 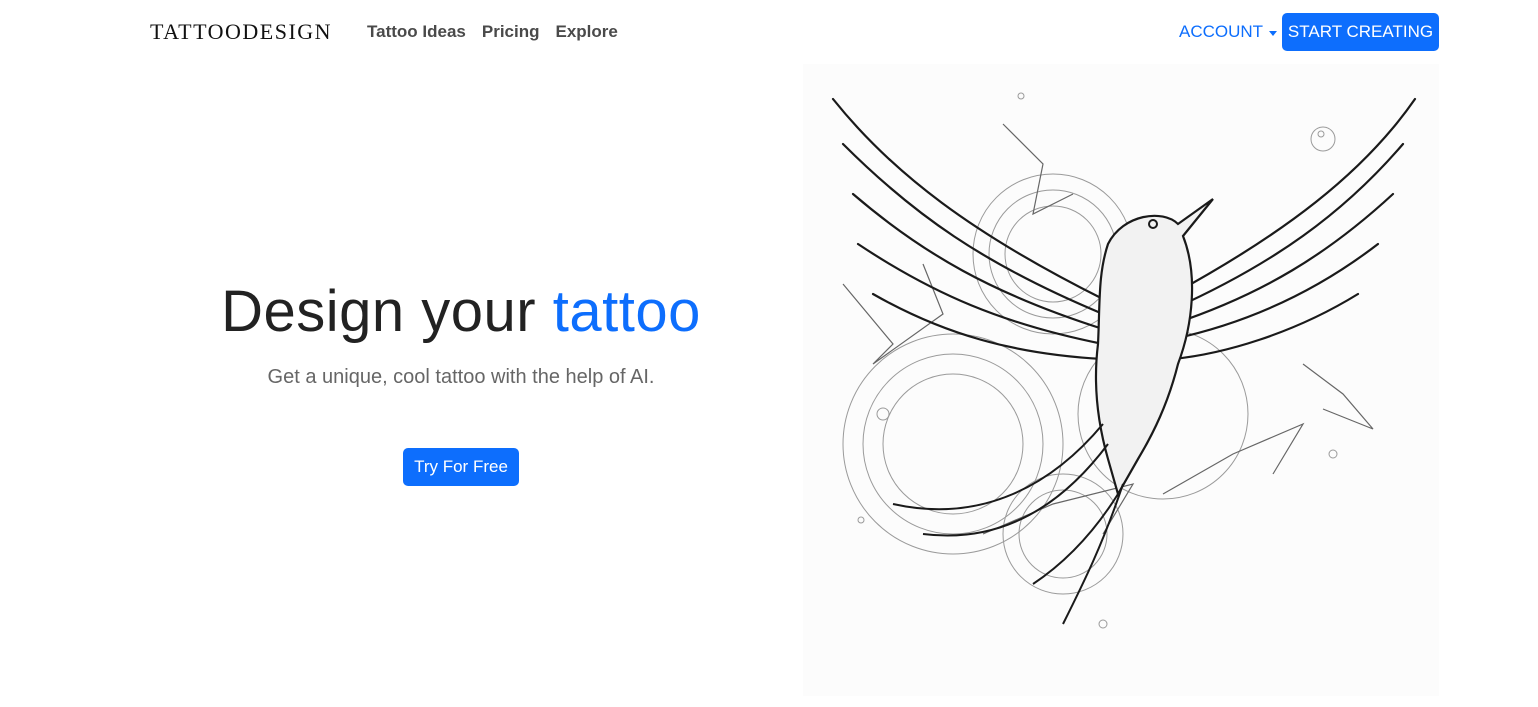 I want to click on account-dropdown: ACCOUNT, so click(x=1228, y=32).